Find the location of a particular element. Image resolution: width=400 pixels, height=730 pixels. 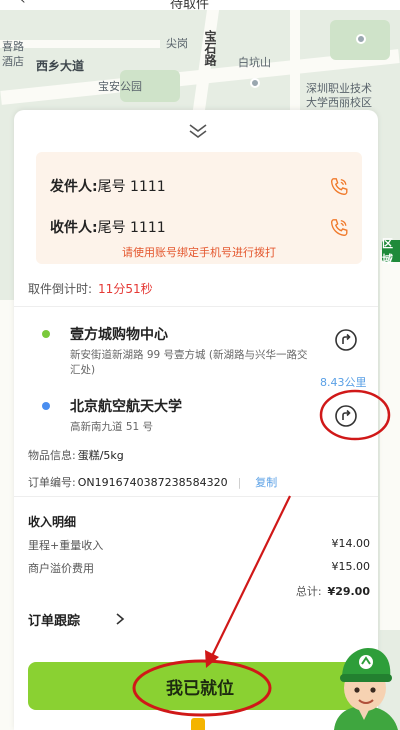

delivery-name: 北京航空航天大学 is located at coordinates (126, 407).